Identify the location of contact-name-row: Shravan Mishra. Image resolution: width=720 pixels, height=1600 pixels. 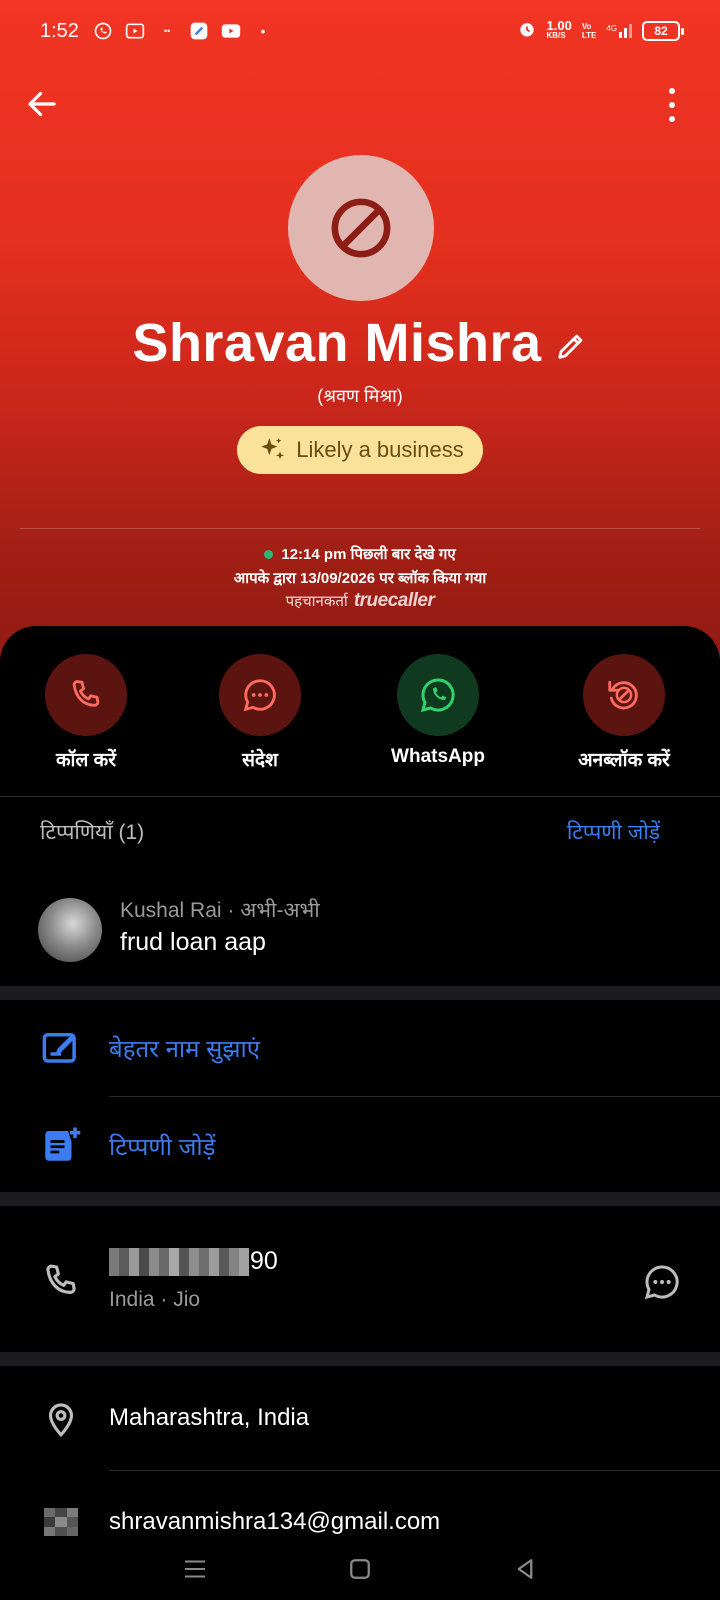
(360, 343).